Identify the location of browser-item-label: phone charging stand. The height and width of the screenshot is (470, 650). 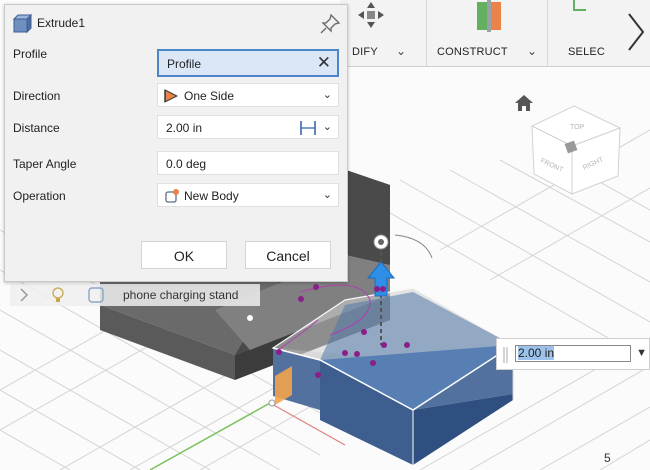
(181, 295).